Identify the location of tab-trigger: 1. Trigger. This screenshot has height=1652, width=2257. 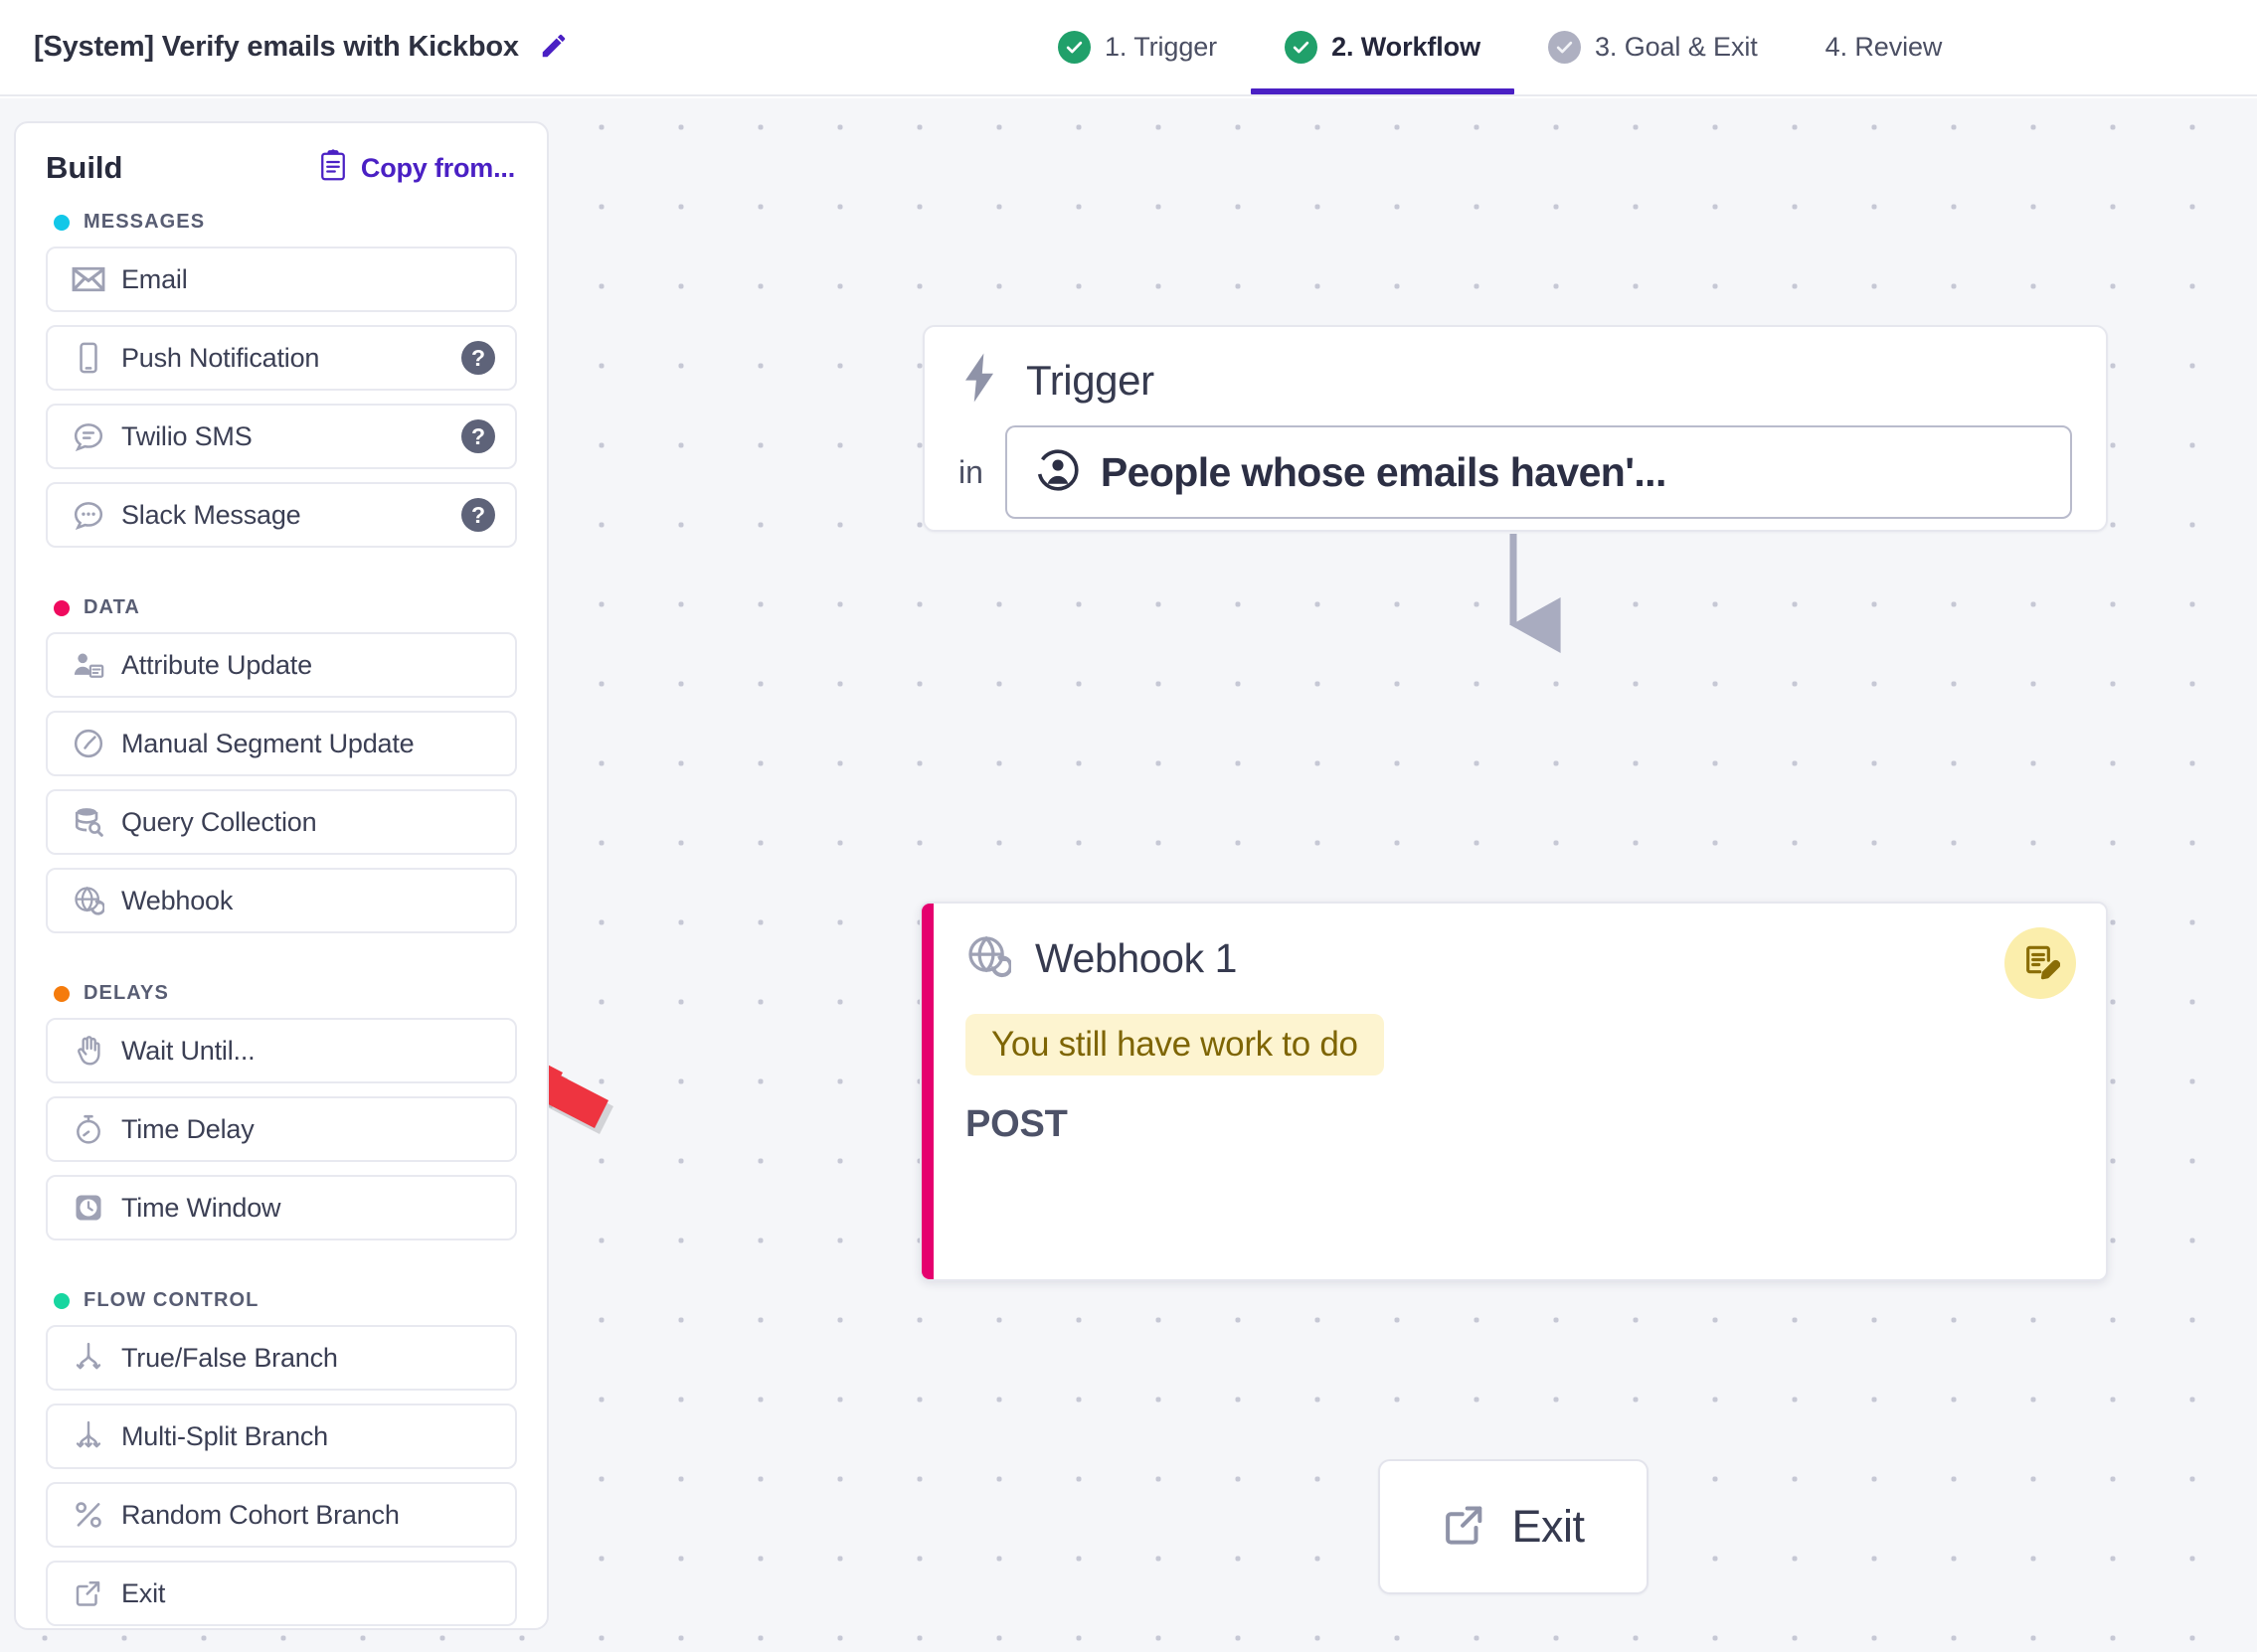
(1137, 47).